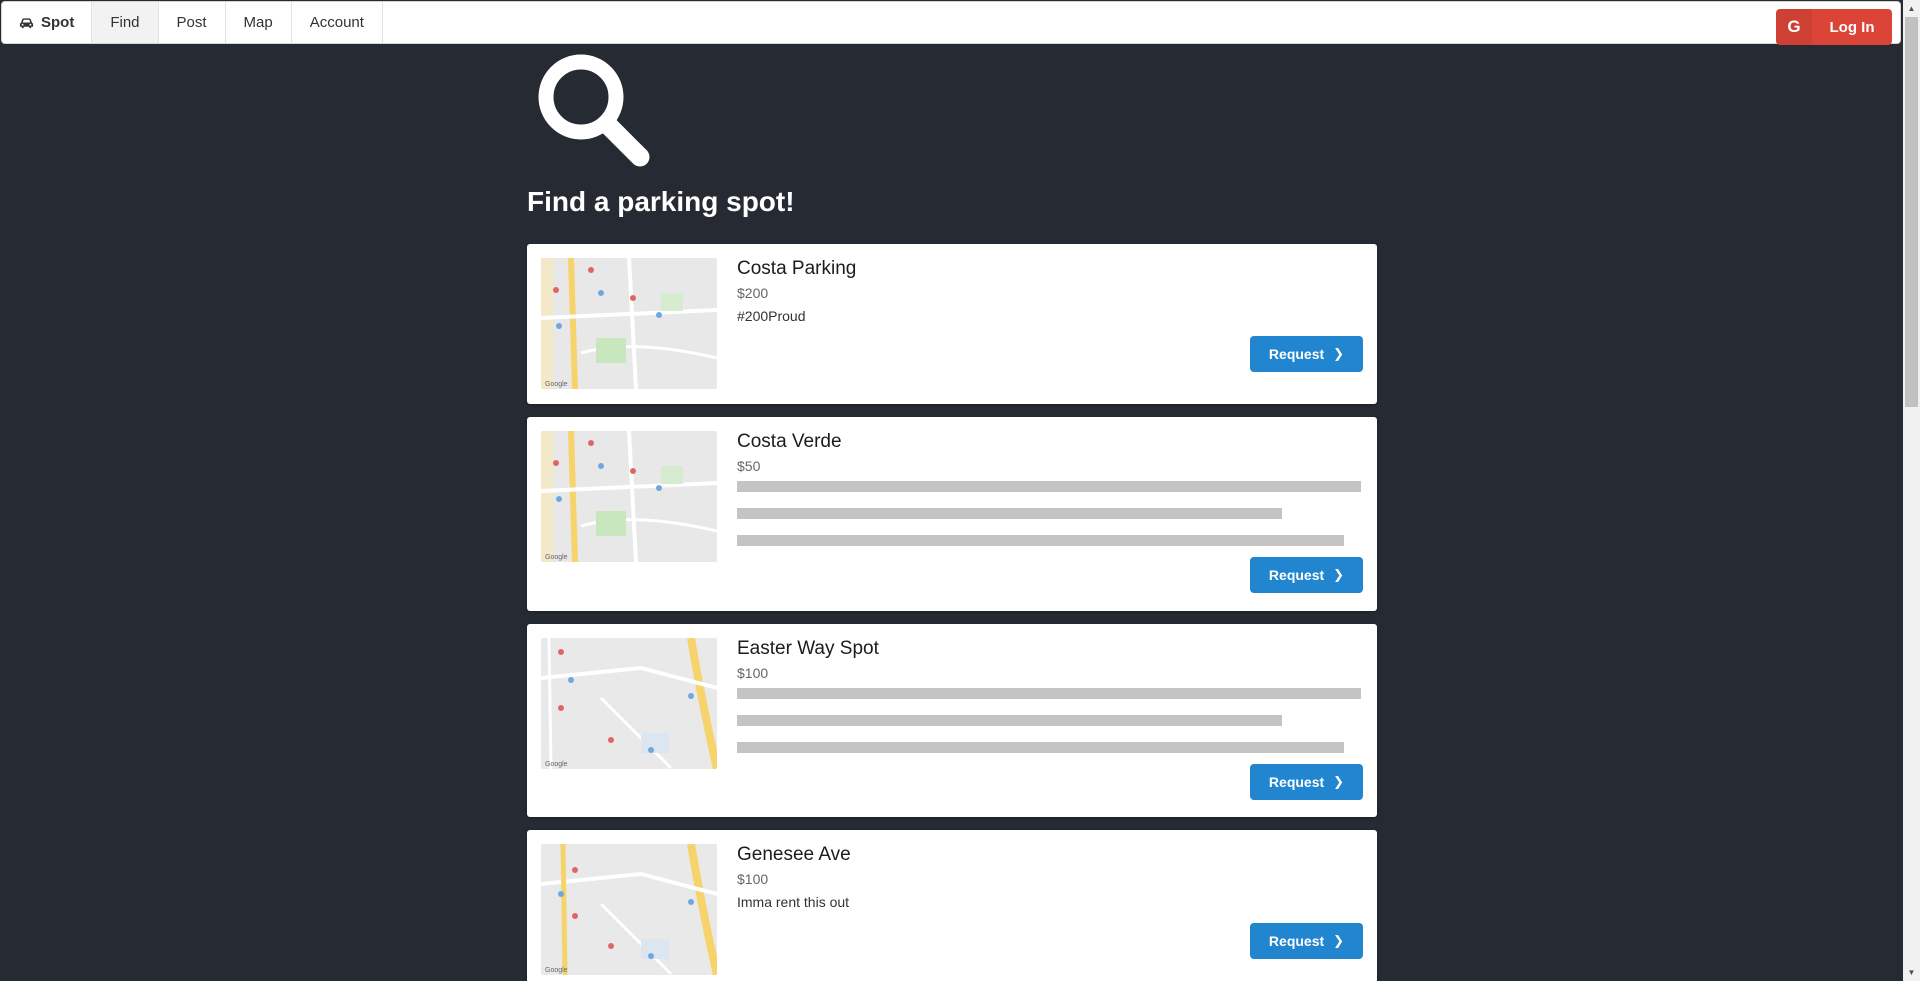 The width and height of the screenshot is (1920, 981). I want to click on google-login-button: G Log In, so click(1834, 27).